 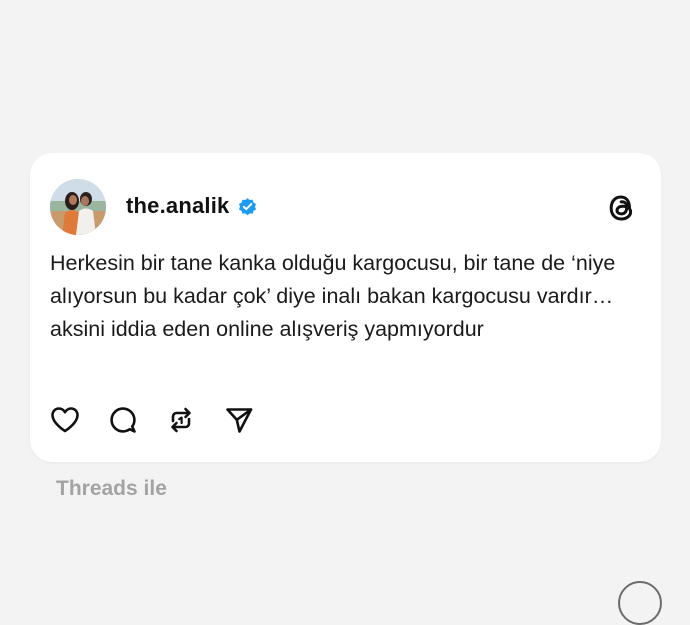 I want to click on comment-icon, so click(x=123, y=420).